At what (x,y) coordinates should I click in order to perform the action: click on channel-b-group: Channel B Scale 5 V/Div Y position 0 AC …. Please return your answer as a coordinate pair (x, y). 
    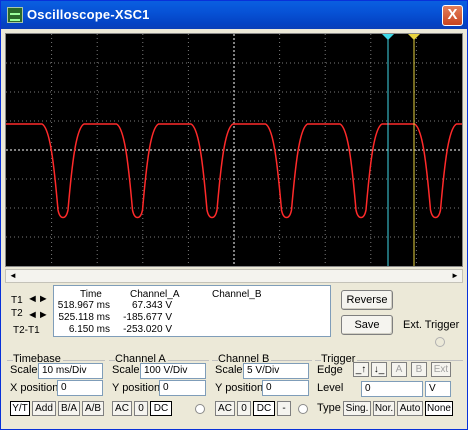
    Looking at the image, I should click on (262, 385).